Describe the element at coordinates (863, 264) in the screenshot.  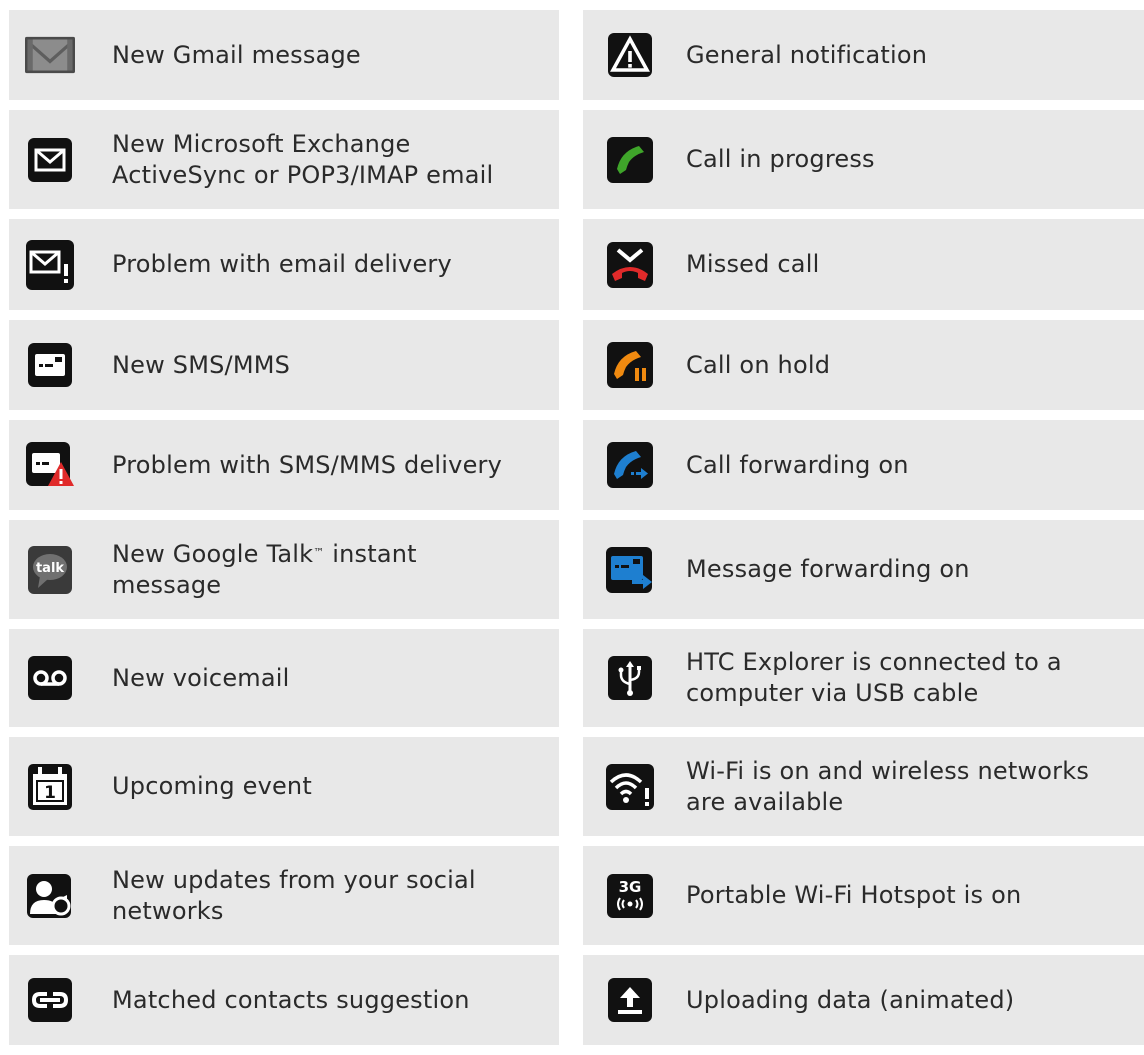
I see `list-item: Missed call` at that location.